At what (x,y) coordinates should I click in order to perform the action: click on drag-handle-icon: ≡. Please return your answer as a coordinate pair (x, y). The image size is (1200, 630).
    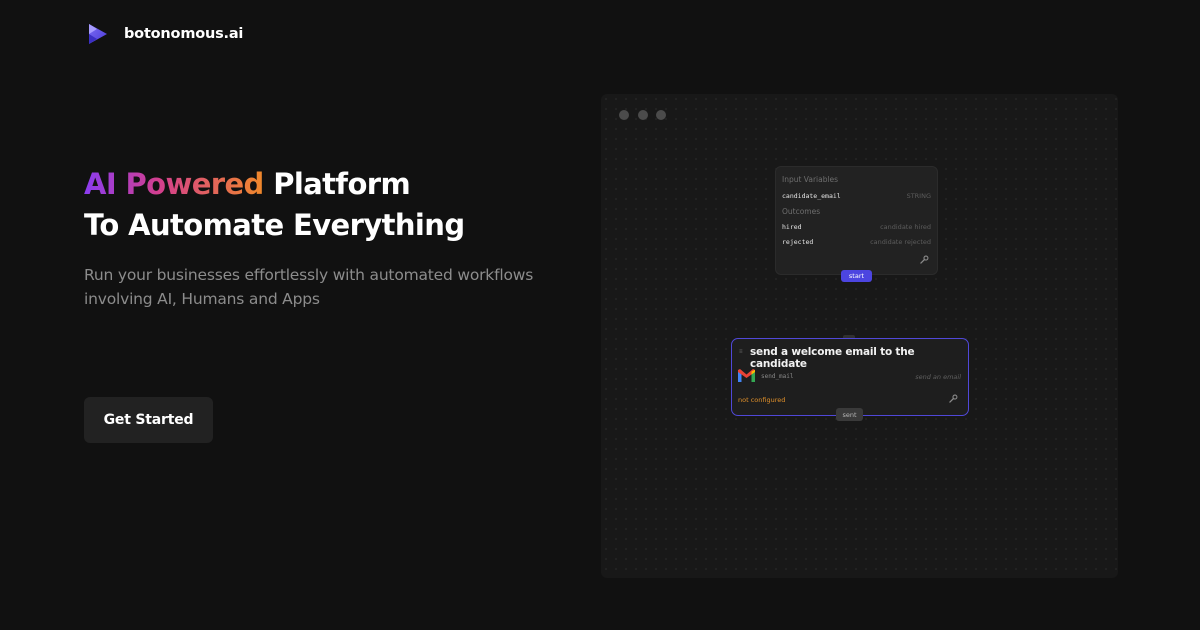
    Looking at the image, I should click on (741, 352).